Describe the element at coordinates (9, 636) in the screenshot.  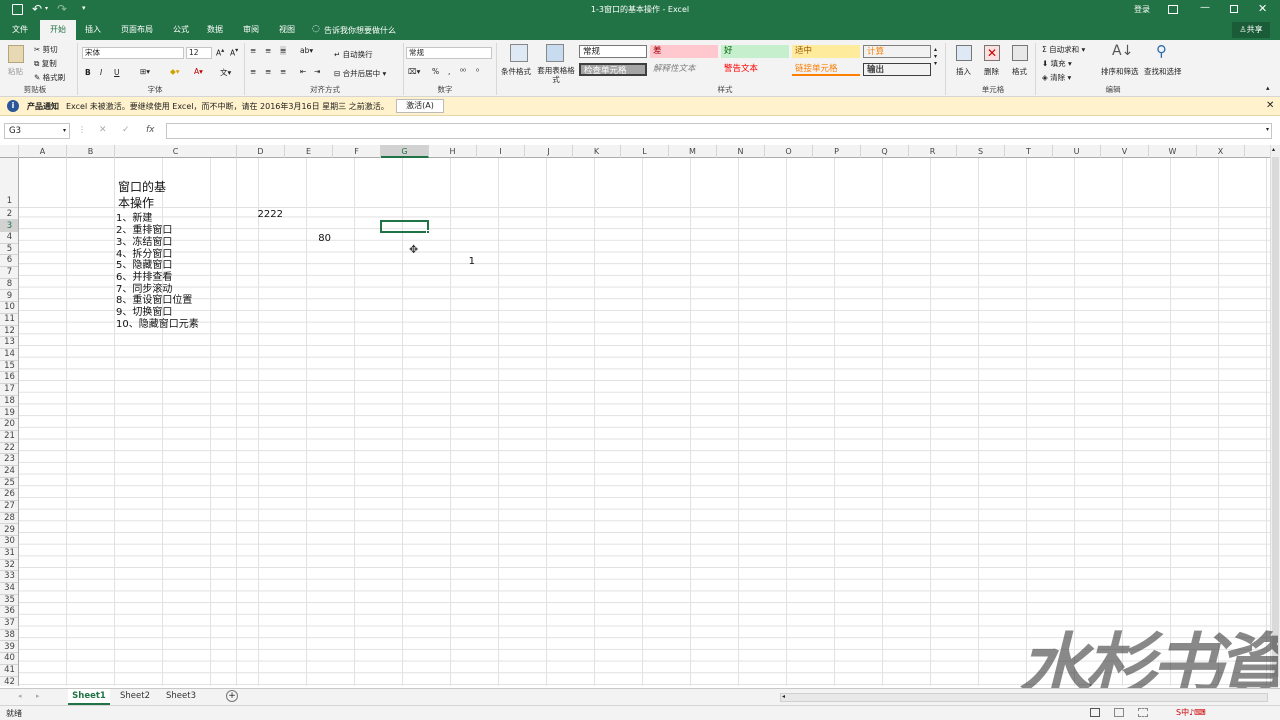
I see `row-header: 38` at that location.